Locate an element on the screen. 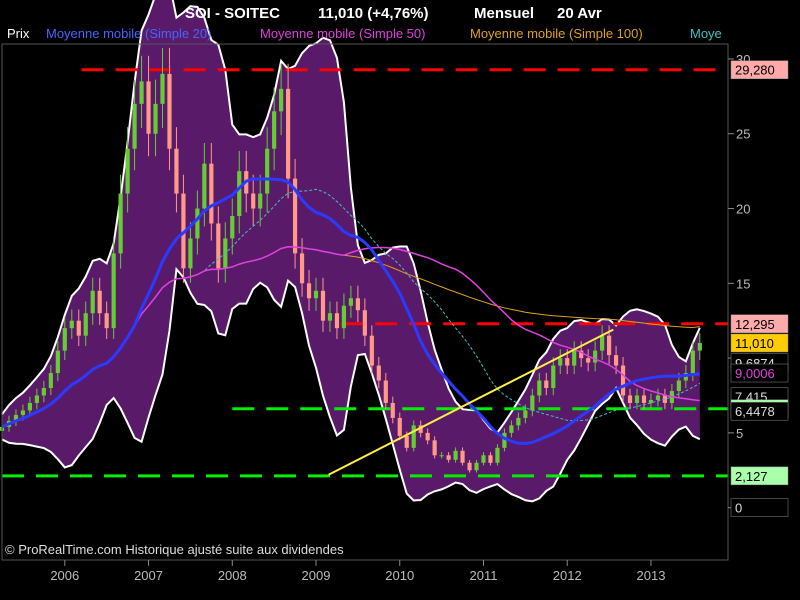 The height and width of the screenshot is (600, 800). price-tag-label: 12,295 is located at coordinates (755, 324).